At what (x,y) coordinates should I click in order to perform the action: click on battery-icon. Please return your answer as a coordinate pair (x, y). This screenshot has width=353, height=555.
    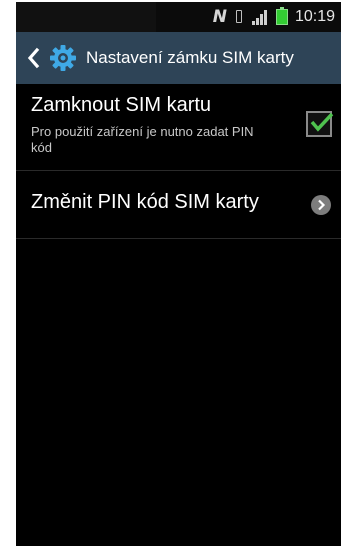
    Looking at the image, I should click on (281, 16).